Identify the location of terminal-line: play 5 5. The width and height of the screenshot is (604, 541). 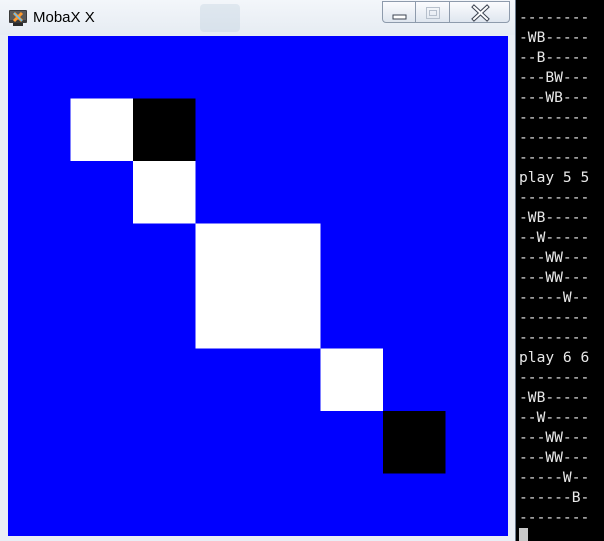
(554, 177).